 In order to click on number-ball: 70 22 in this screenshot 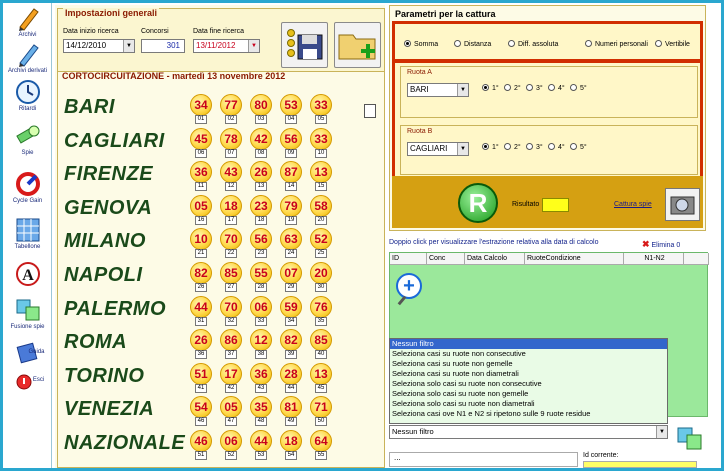, I will do `click(231, 243)`.